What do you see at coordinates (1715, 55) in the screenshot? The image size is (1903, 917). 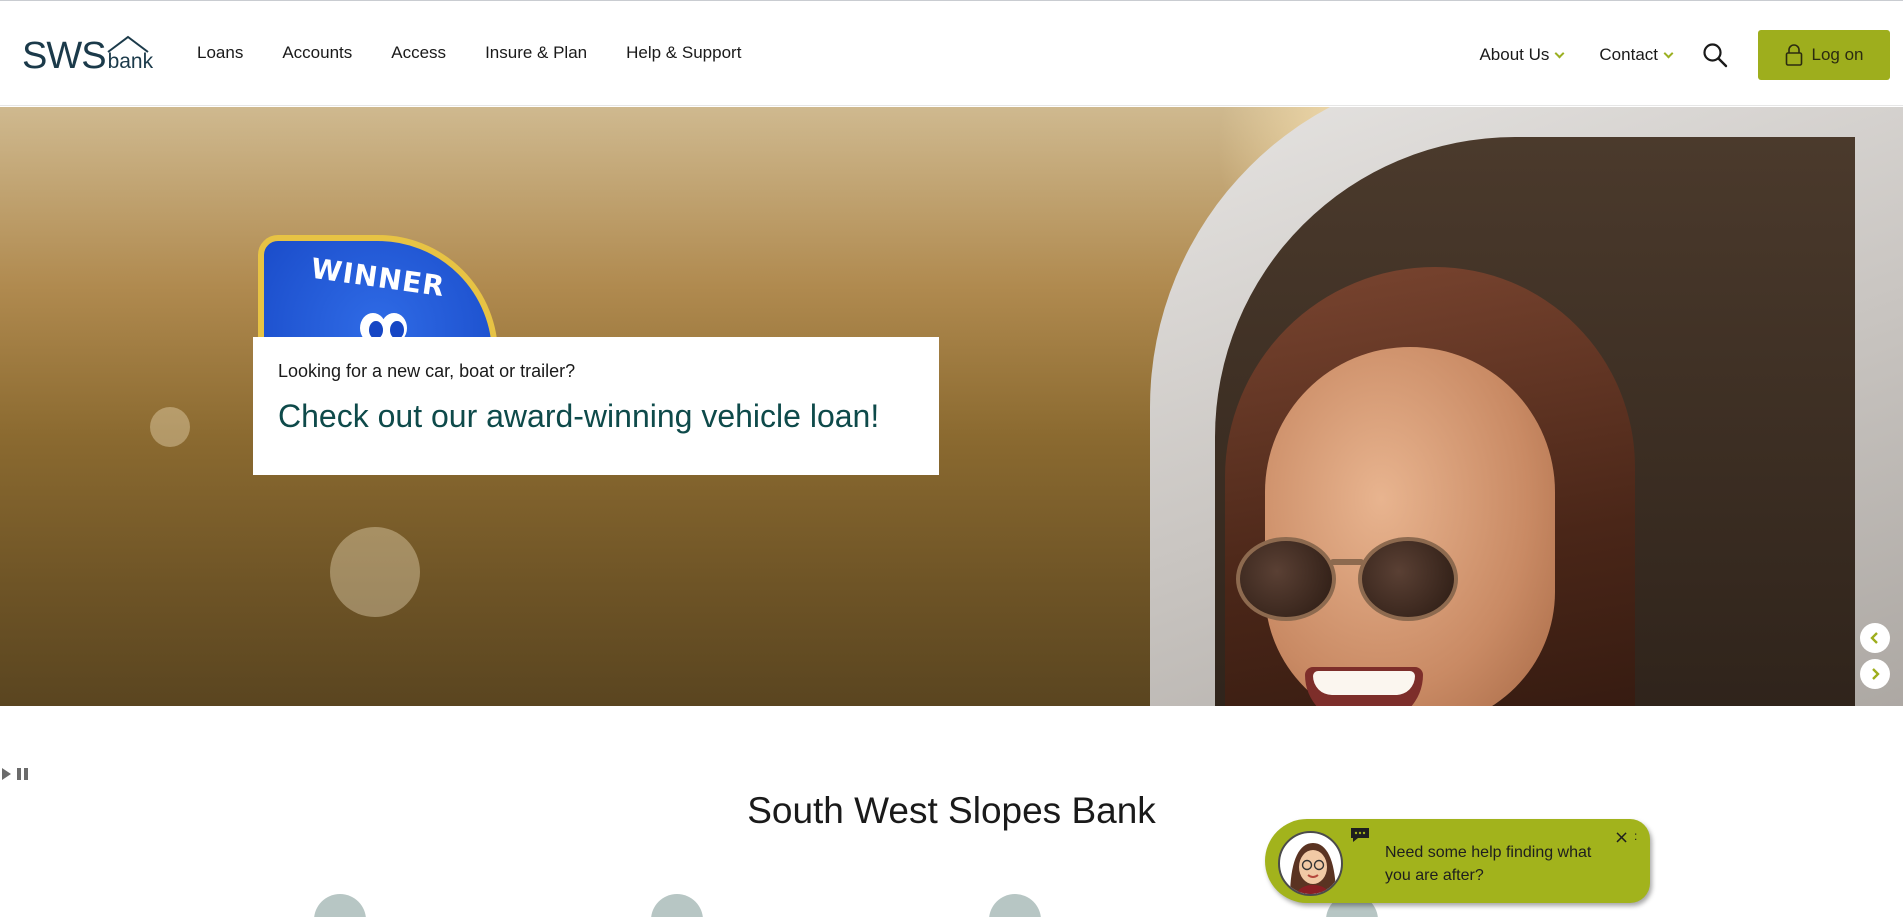 I see `search-icon` at bounding box center [1715, 55].